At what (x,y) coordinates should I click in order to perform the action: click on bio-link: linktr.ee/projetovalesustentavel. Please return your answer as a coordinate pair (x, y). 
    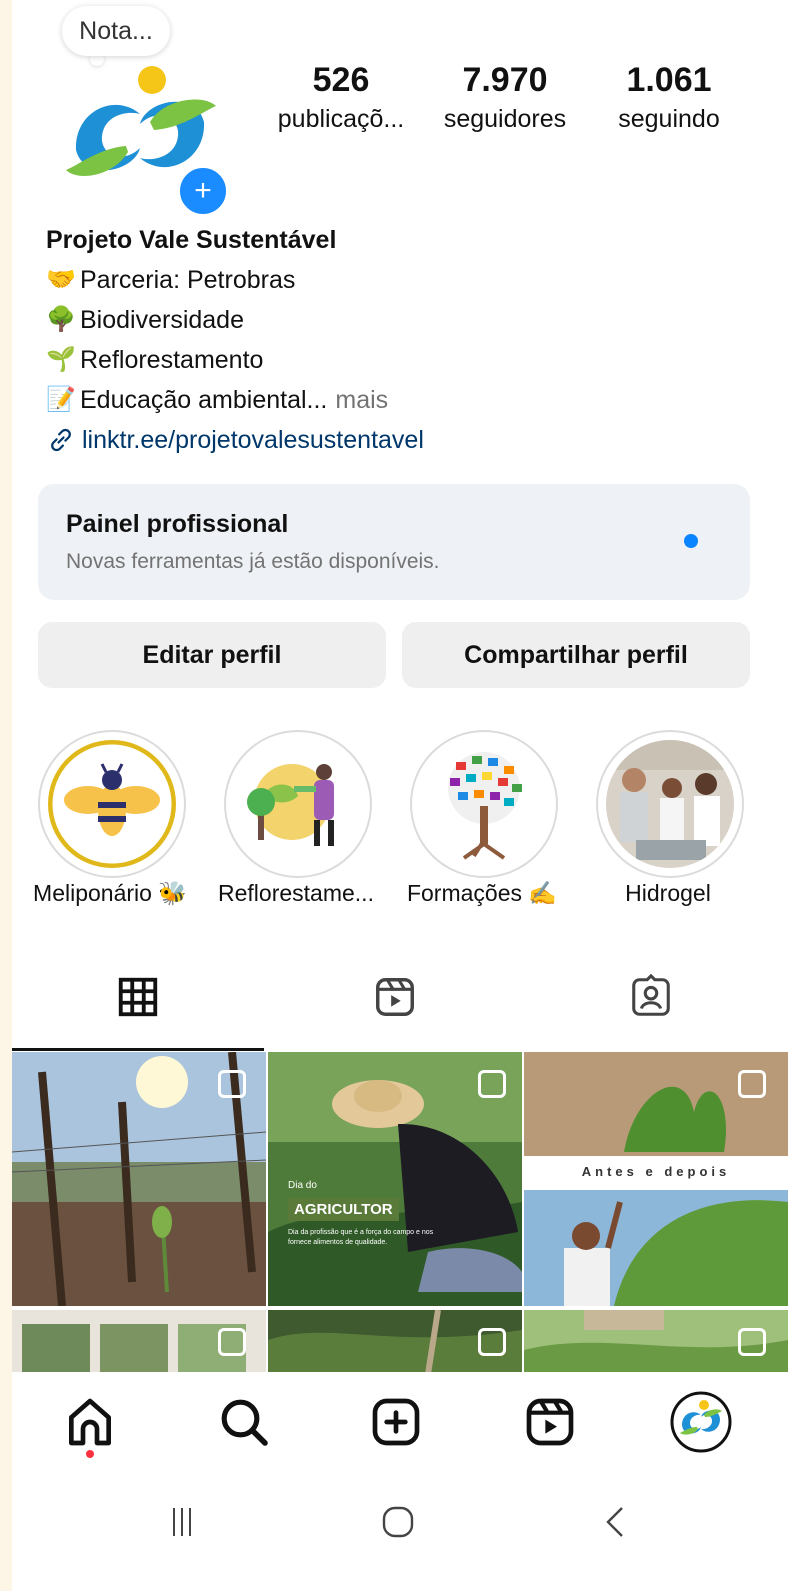
    Looking at the image, I should click on (253, 440).